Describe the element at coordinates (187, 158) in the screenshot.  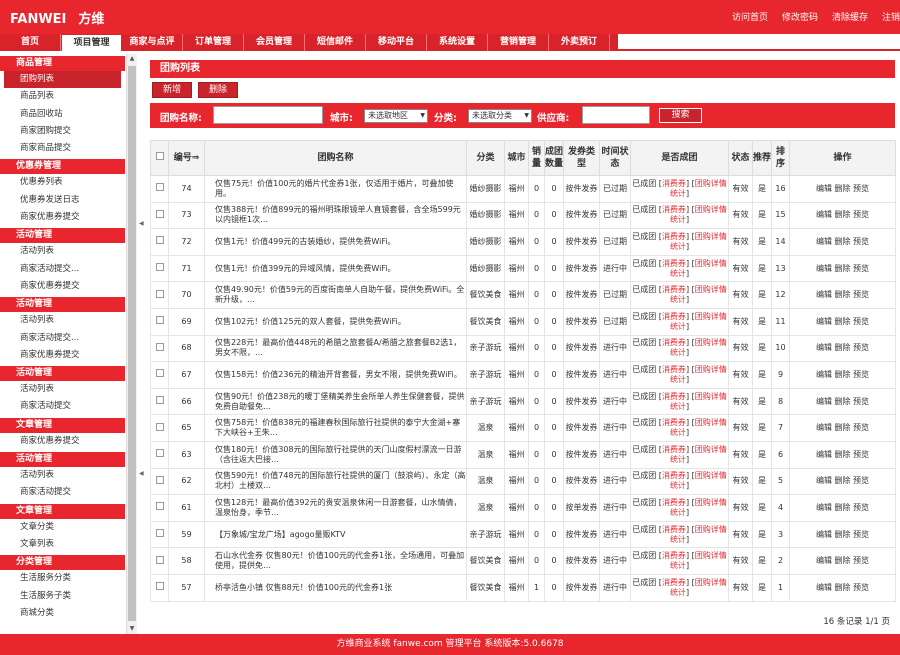
I see `column-header: 编号⇒` at that location.